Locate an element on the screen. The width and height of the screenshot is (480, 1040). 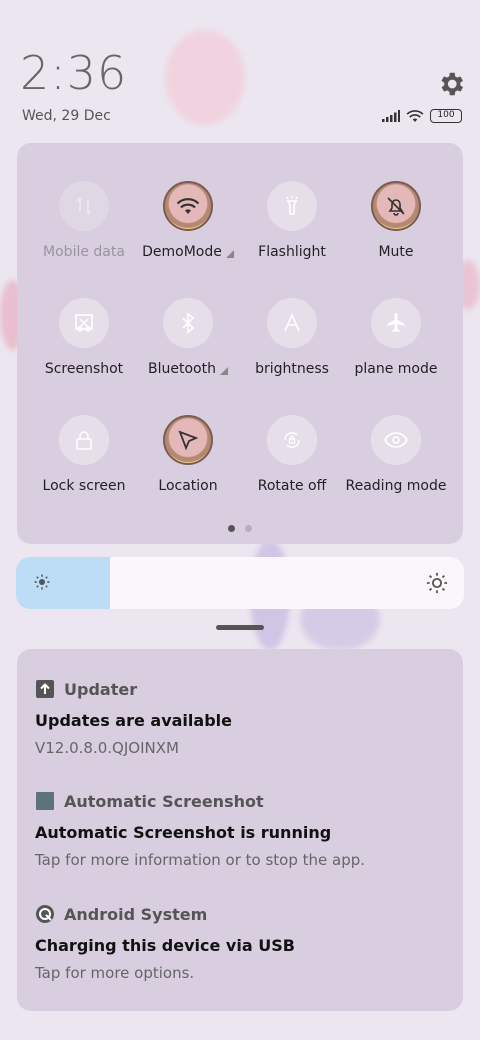
bluetooth-icon is located at coordinates (188, 323).